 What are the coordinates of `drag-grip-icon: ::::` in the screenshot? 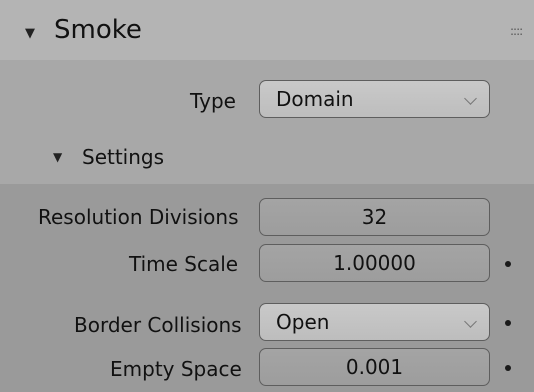 It's located at (516, 31).